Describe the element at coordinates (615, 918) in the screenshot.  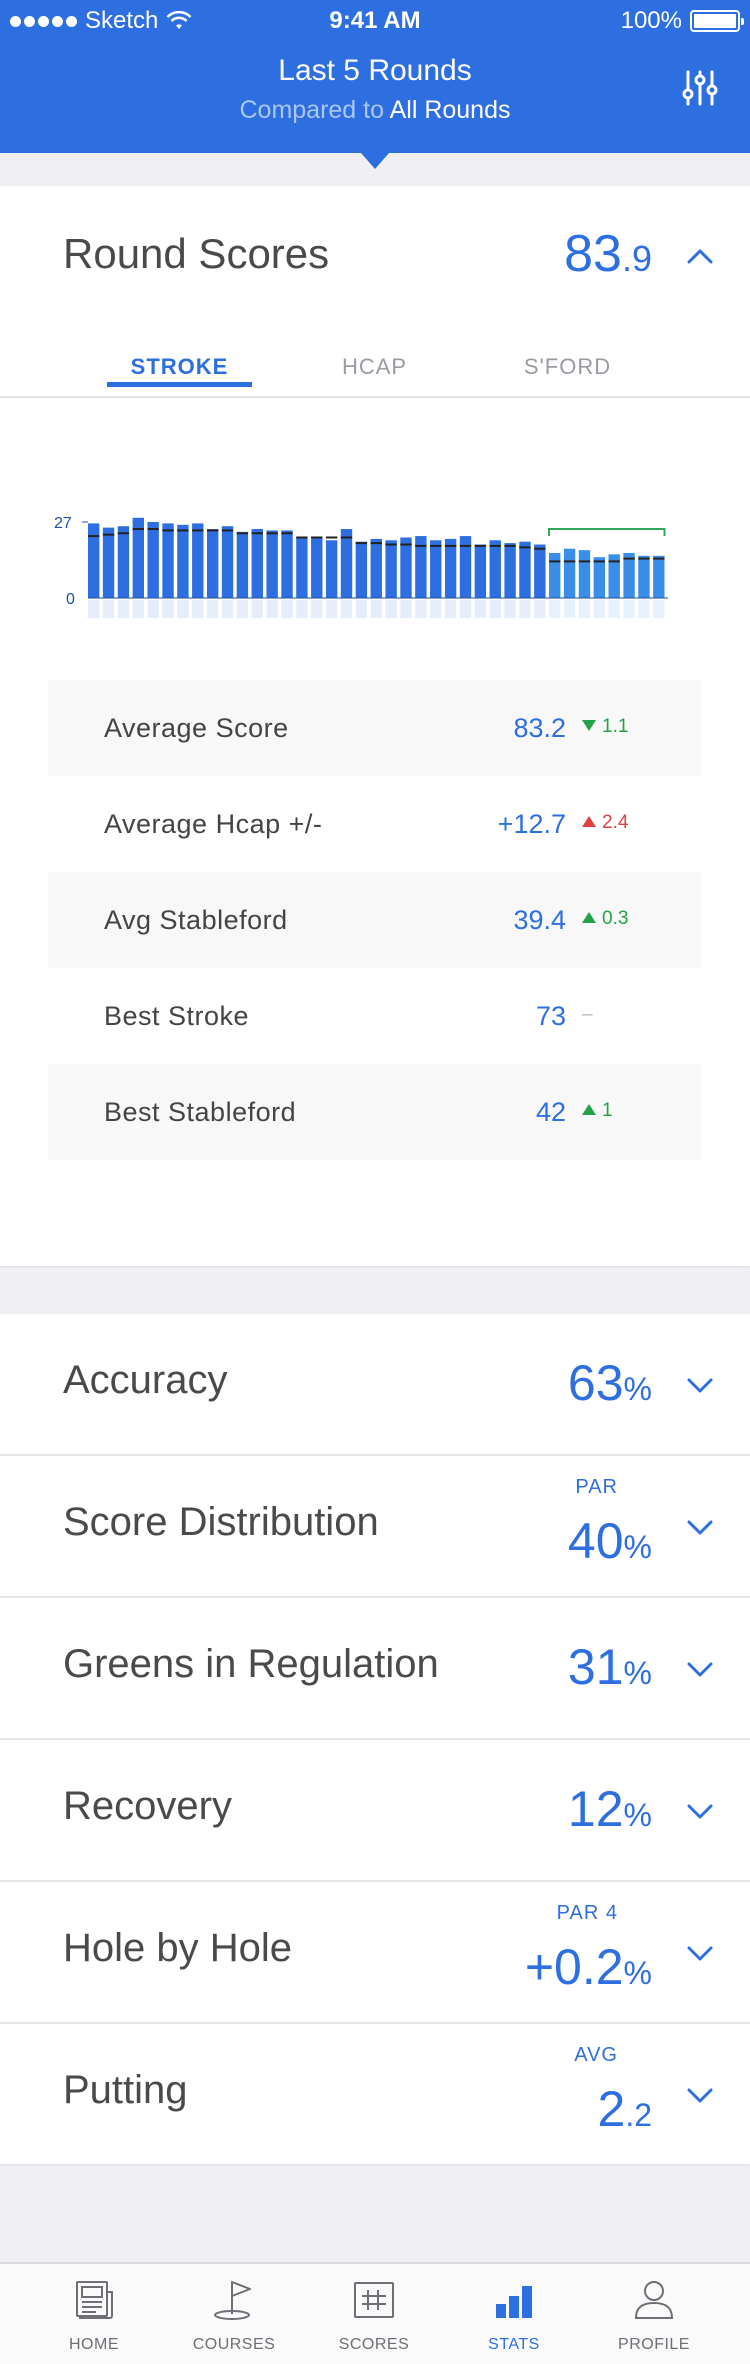
I see `stat-delta-value: 0.3` at that location.